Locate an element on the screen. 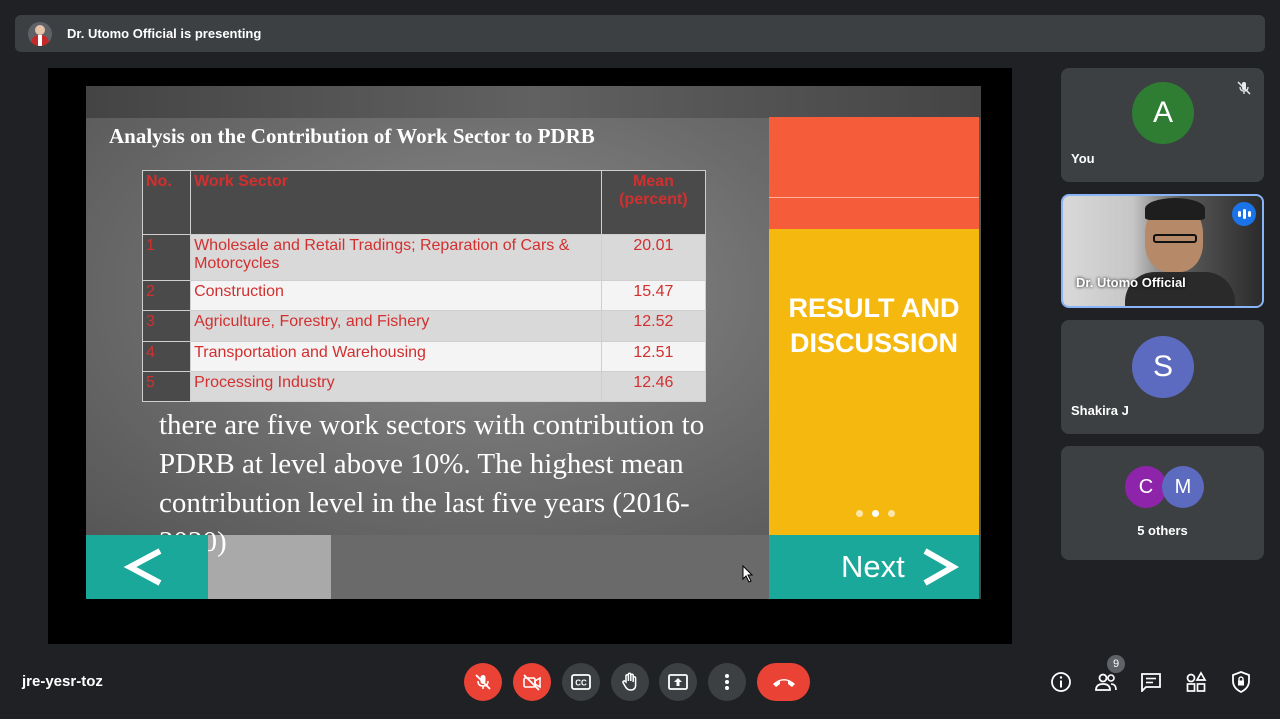  prev-slide-button is located at coordinates (147, 567).